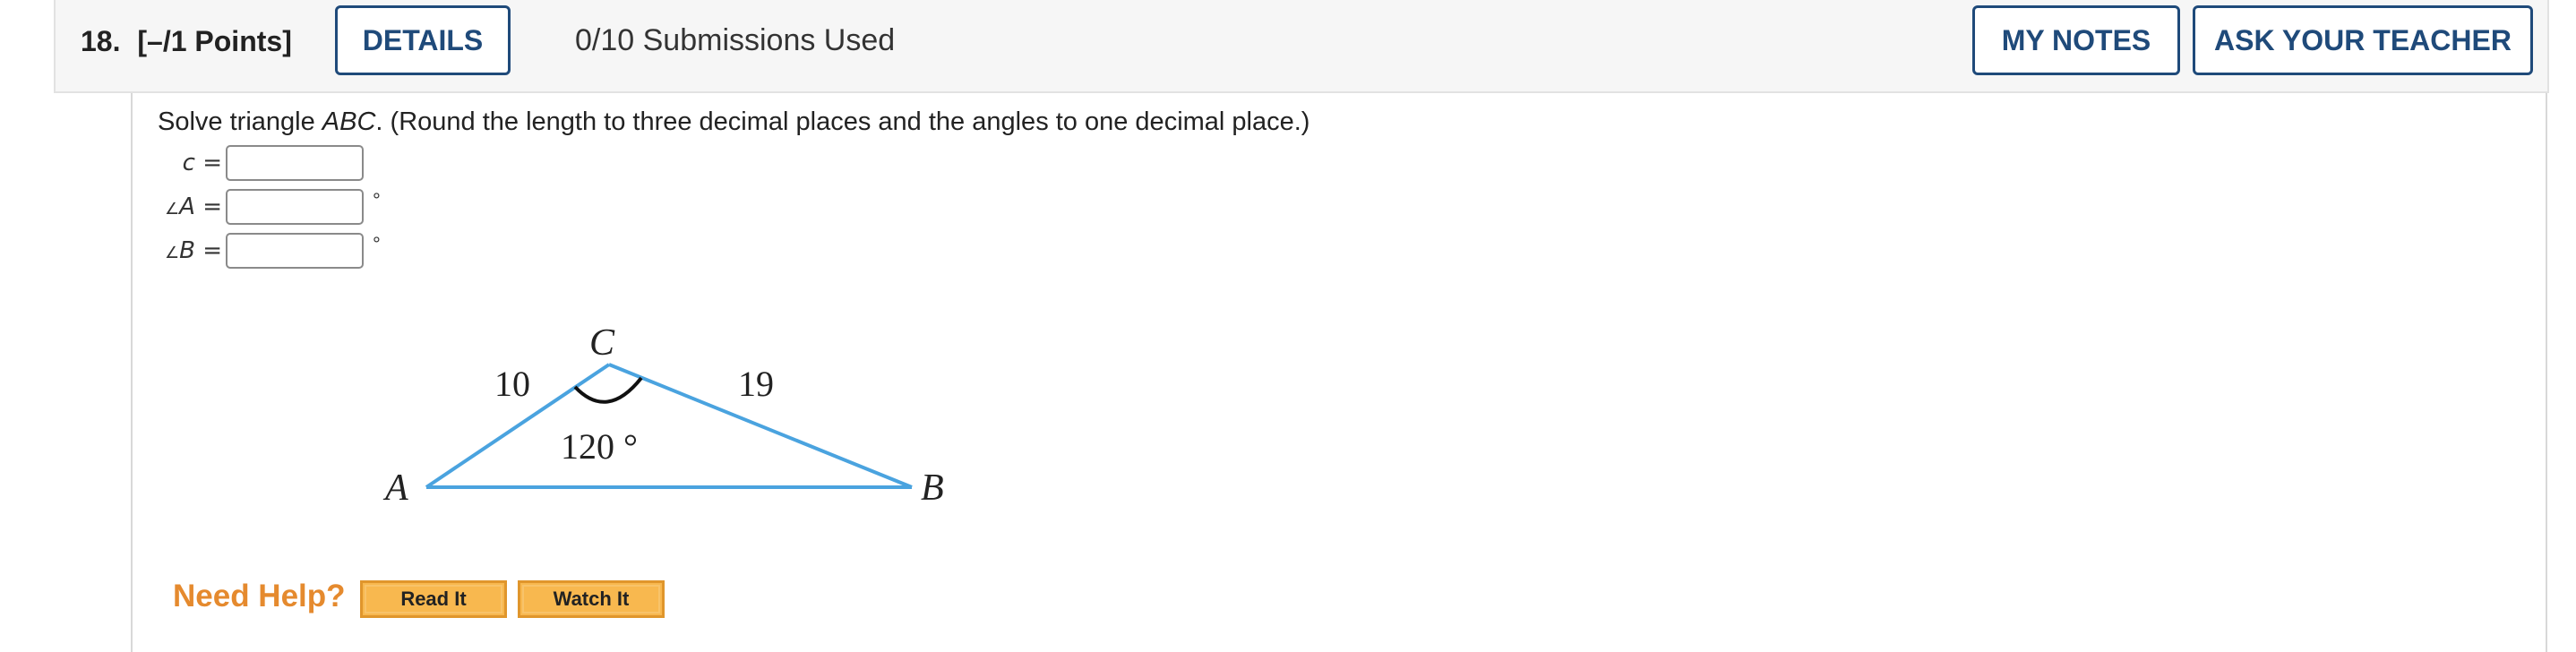 Image resolution: width=2576 pixels, height=652 pixels. I want to click on angle-c-label: 120 °, so click(599, 447).